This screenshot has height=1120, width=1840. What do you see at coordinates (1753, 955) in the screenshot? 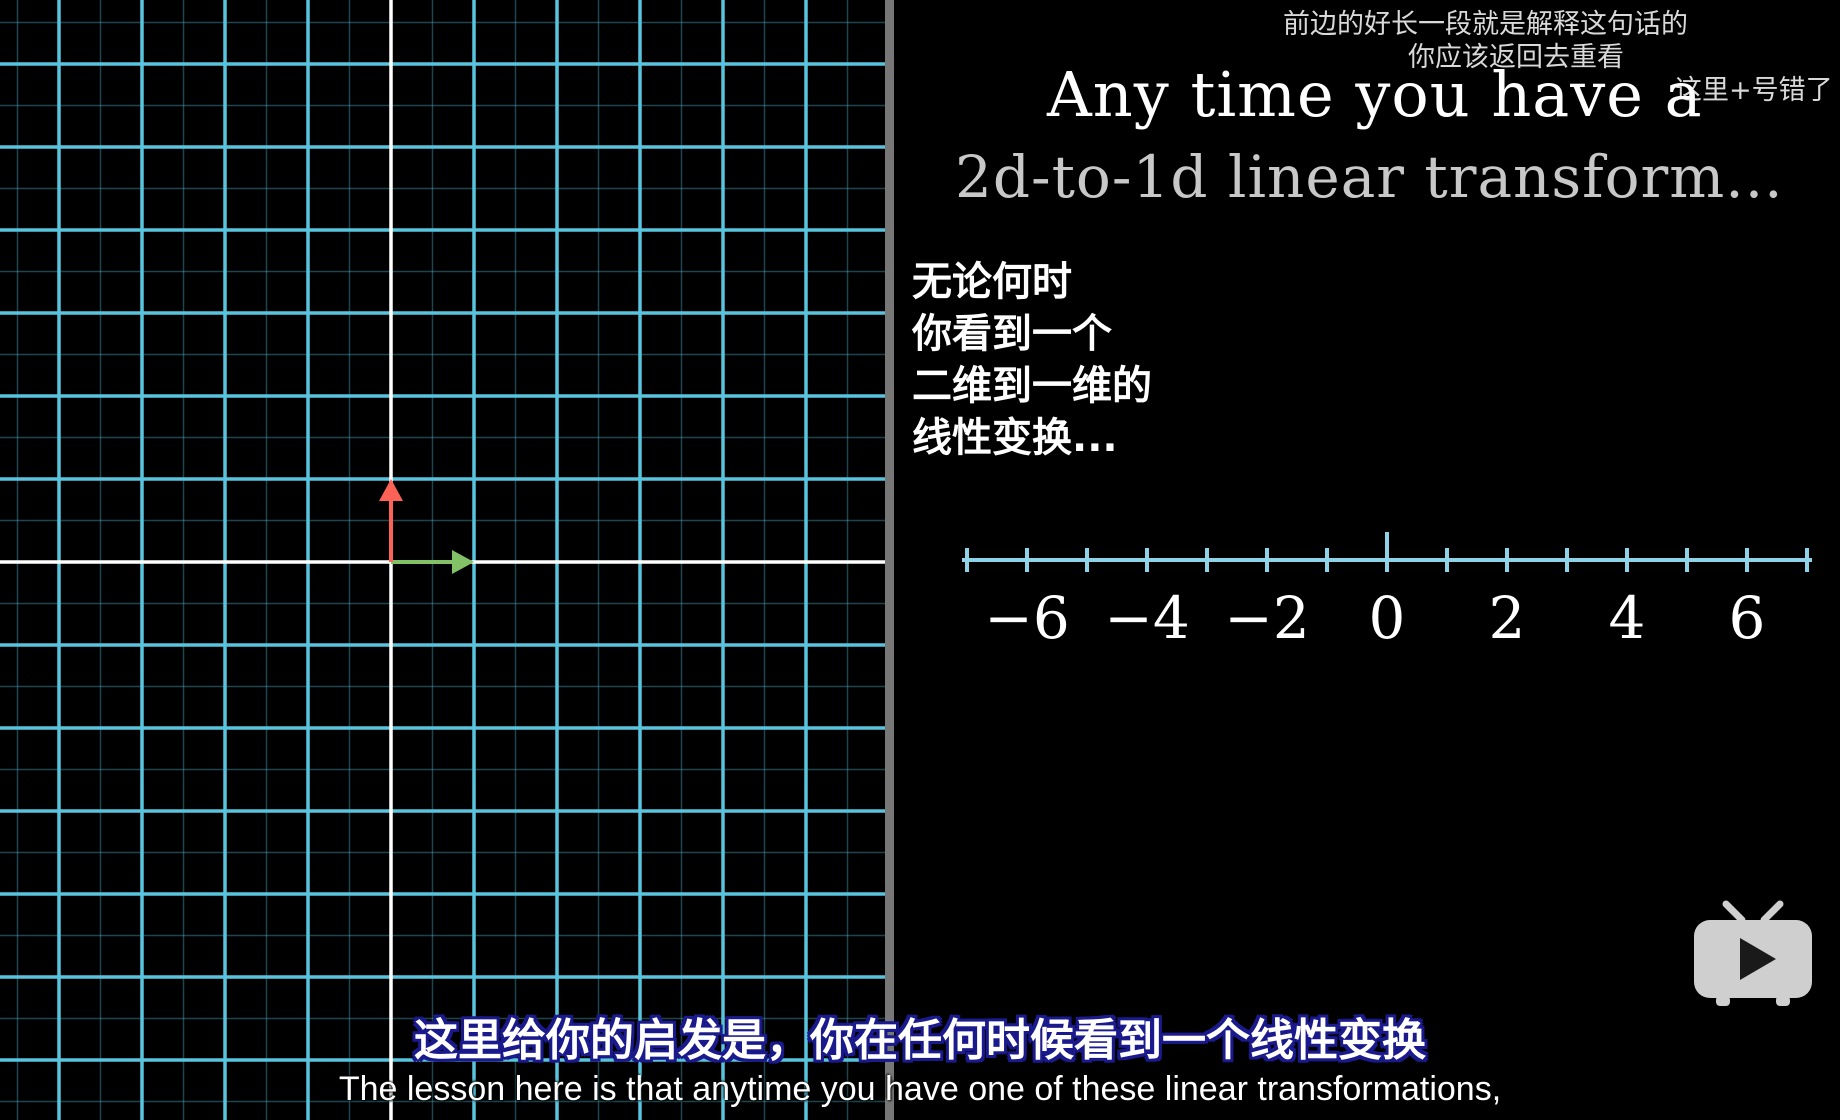
I see `bilibili-tv-play-icon` at bounding box center [1753, 955].